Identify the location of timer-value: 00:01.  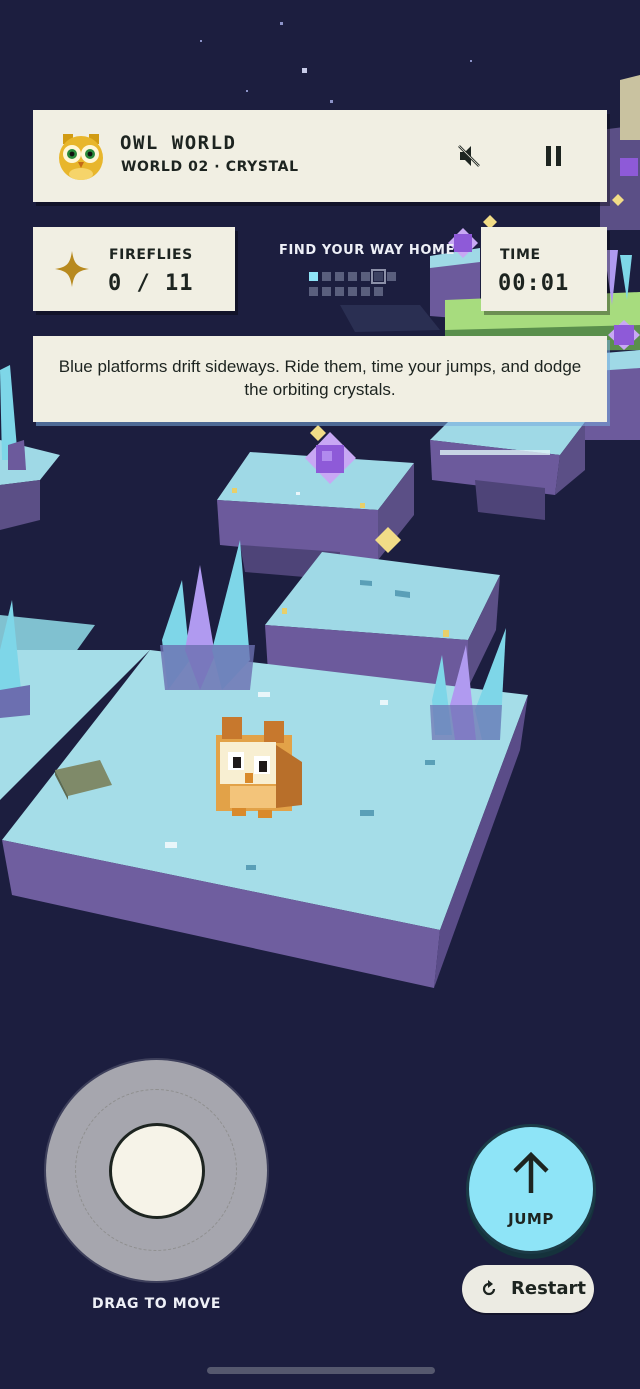
(534, 283).